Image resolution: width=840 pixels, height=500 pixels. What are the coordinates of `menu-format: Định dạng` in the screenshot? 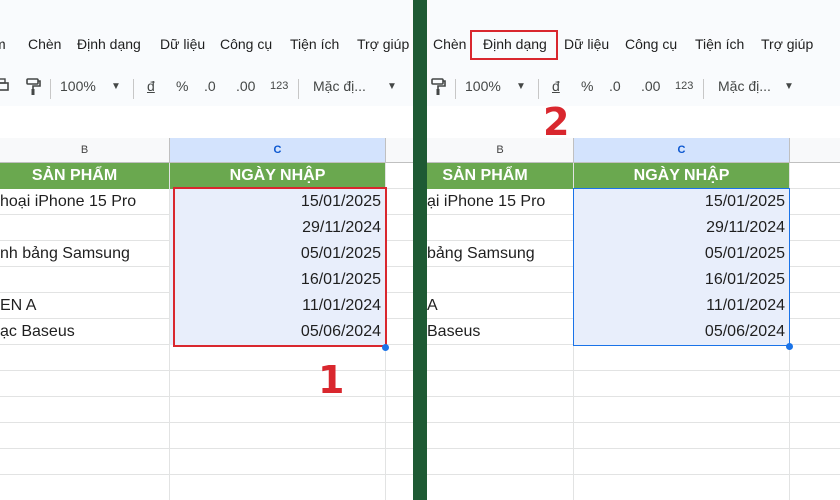 It's located at (109, 44).